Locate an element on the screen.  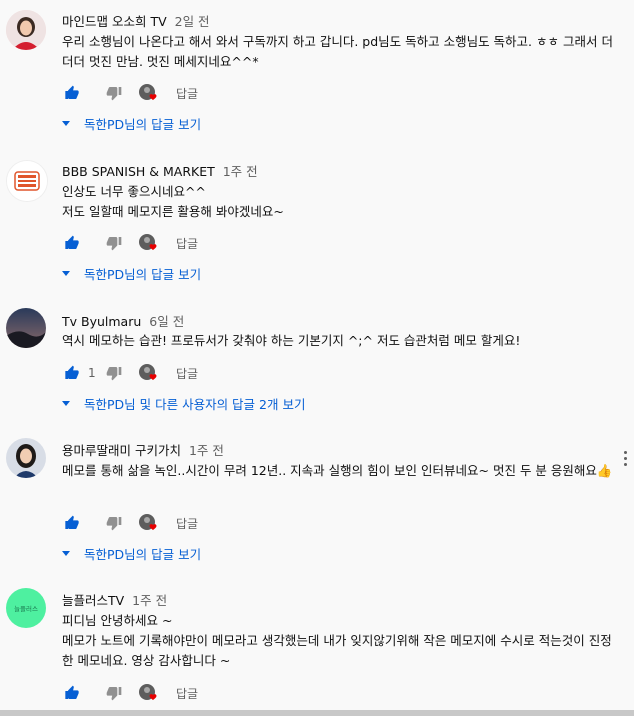
comment-header: 늘플러스TV 1주 전 is located at coordinates (114, 599).